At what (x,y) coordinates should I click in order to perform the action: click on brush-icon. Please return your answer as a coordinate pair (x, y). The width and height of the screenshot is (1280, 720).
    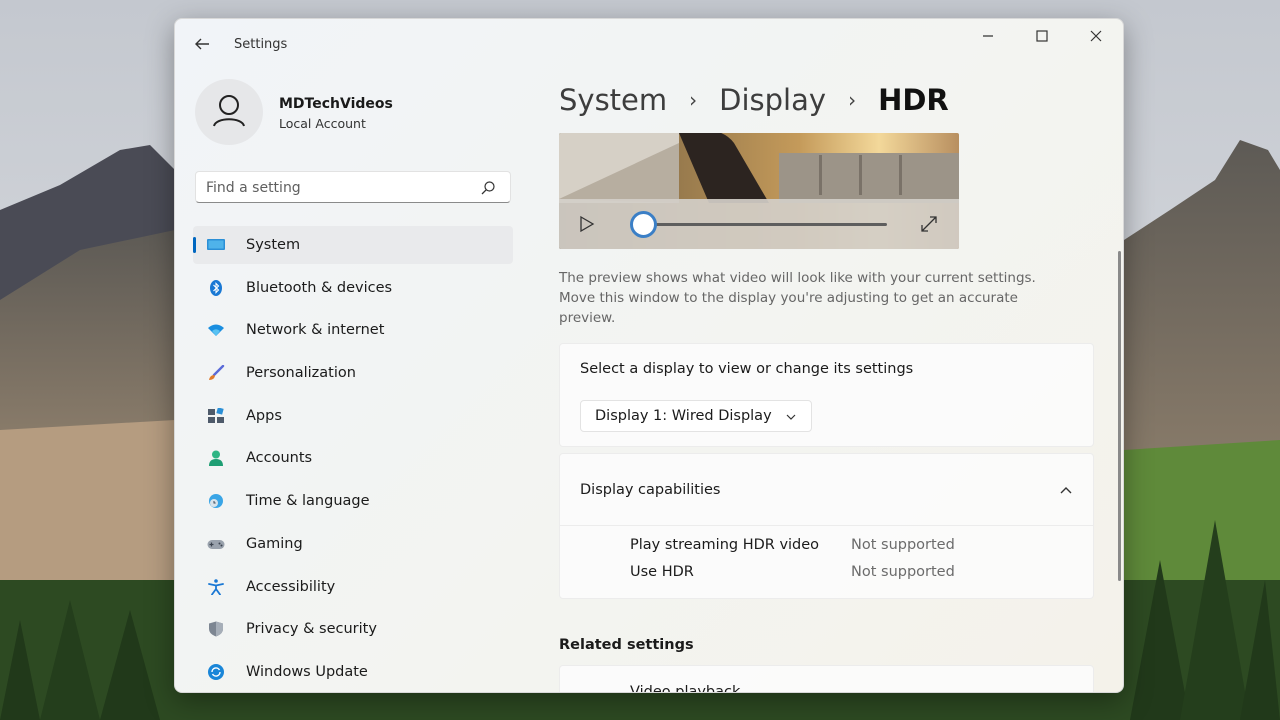
    Looking at the image, I should click on (217, 373).